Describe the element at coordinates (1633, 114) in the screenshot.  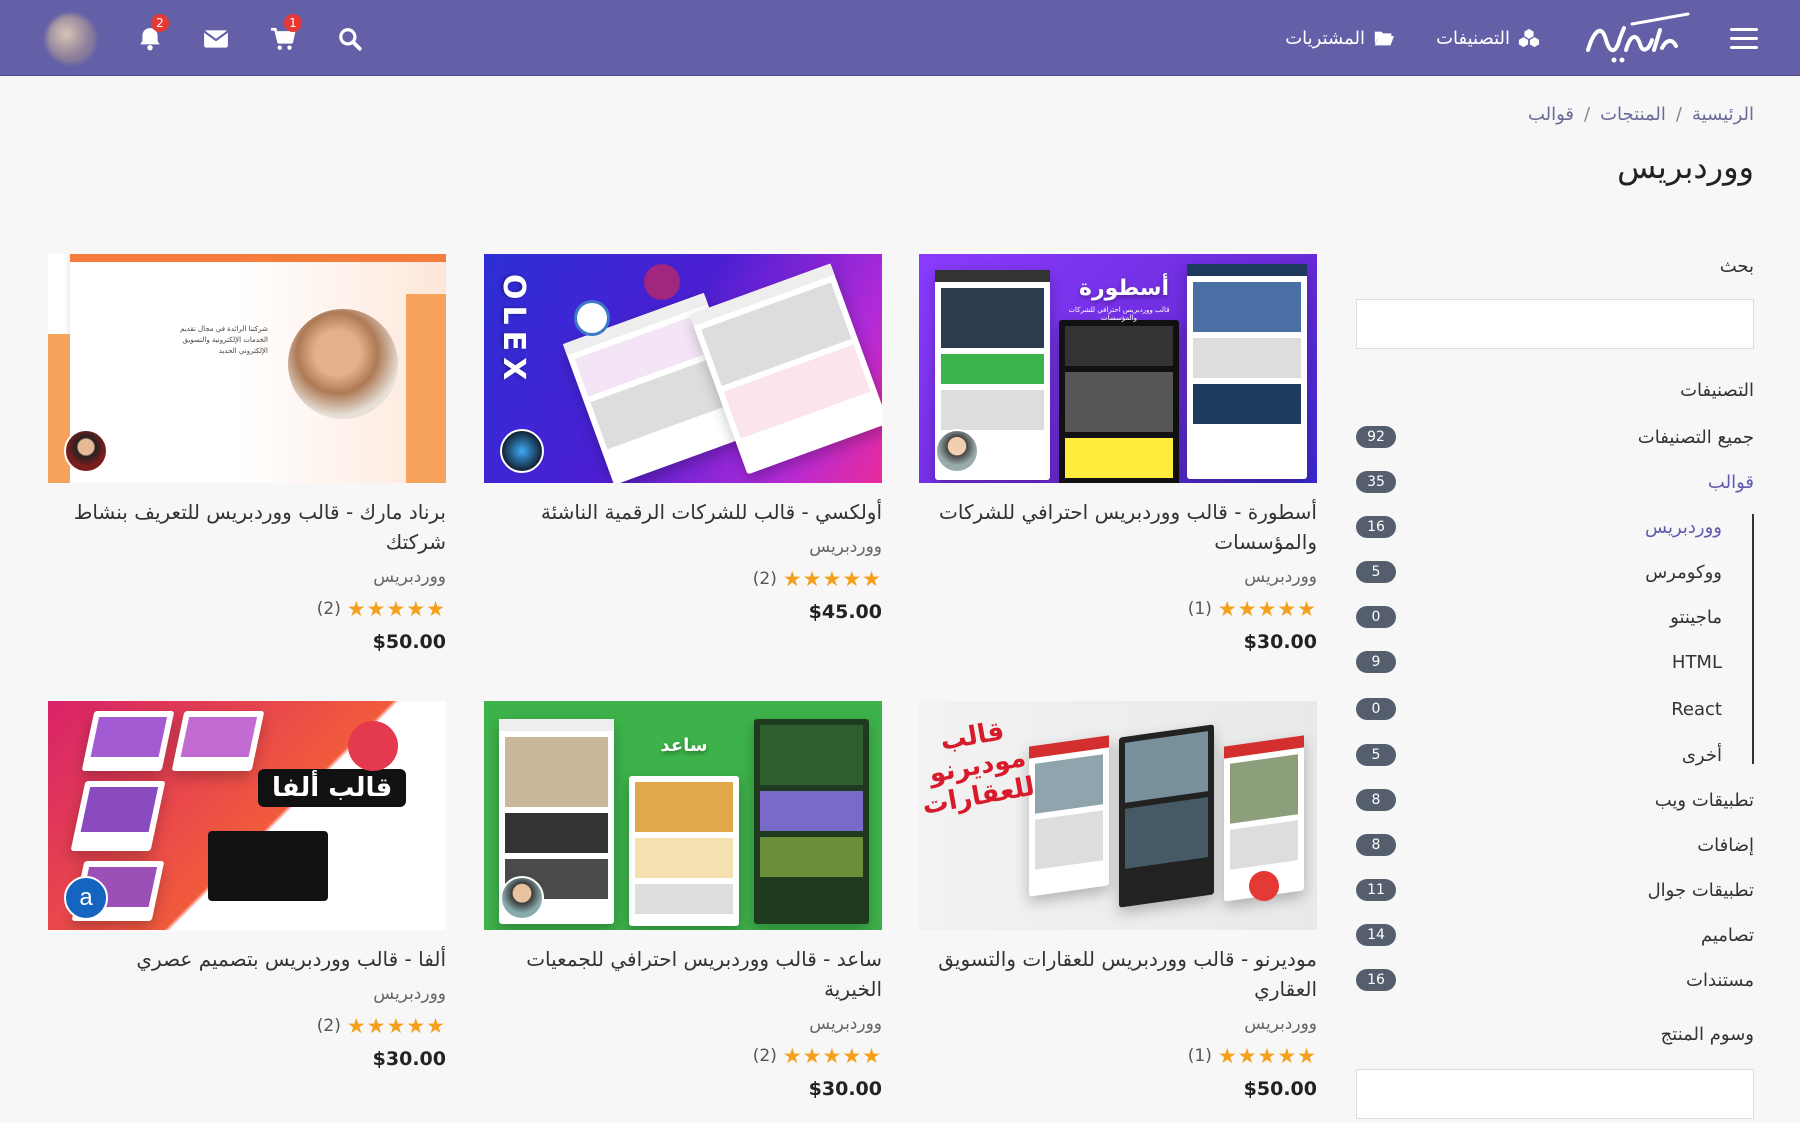
I see `breadcrumb-products: المنتجات` at that location.